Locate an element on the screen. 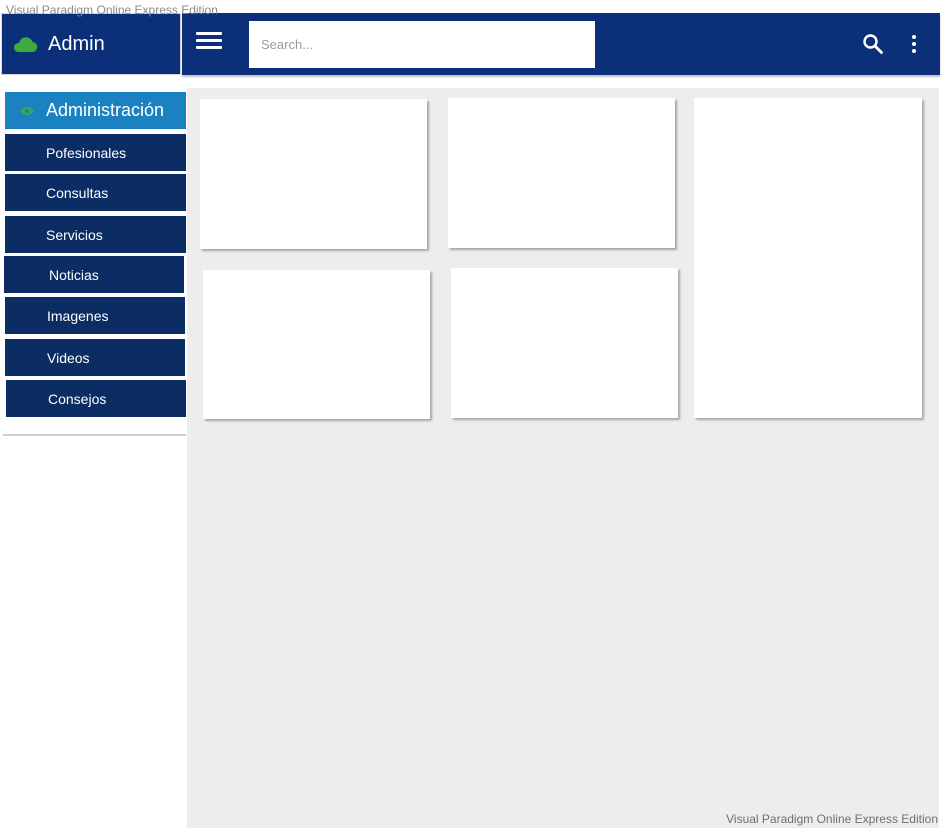  more-vert-icon is located at coordinates (914, 44).